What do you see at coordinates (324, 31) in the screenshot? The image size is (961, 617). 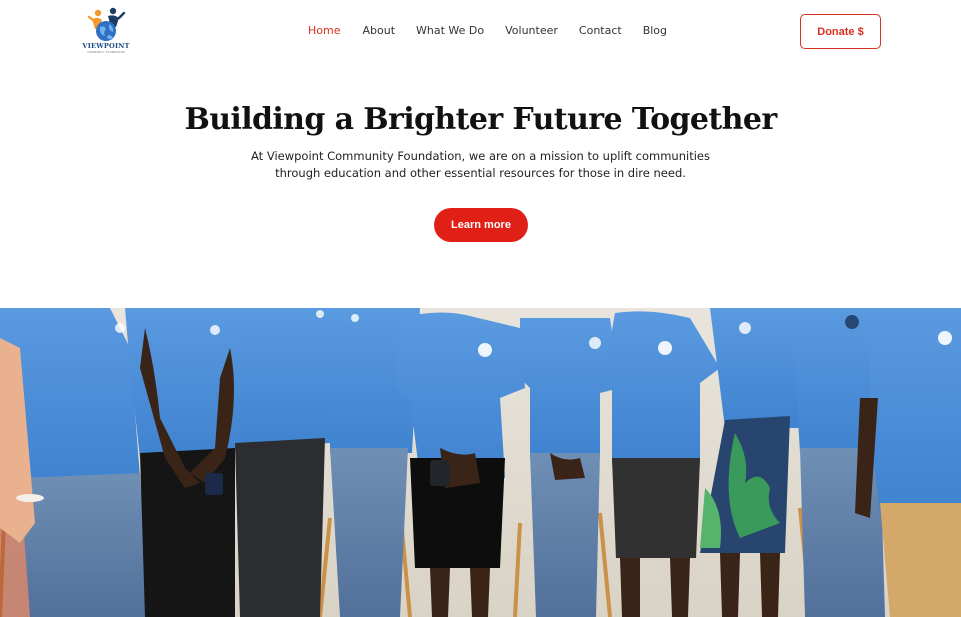 I see `nav-item-home: Home` at bounding box center [324, 31].